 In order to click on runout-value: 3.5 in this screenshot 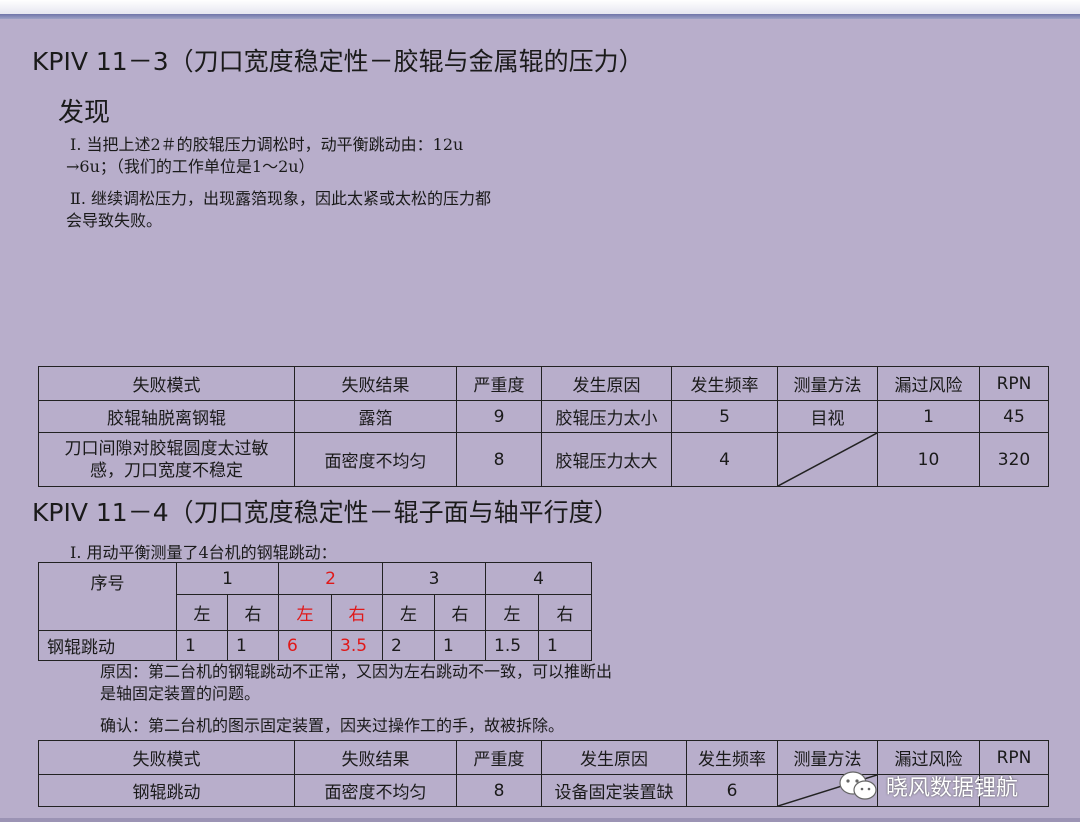, I will do `click(357, 645)`.